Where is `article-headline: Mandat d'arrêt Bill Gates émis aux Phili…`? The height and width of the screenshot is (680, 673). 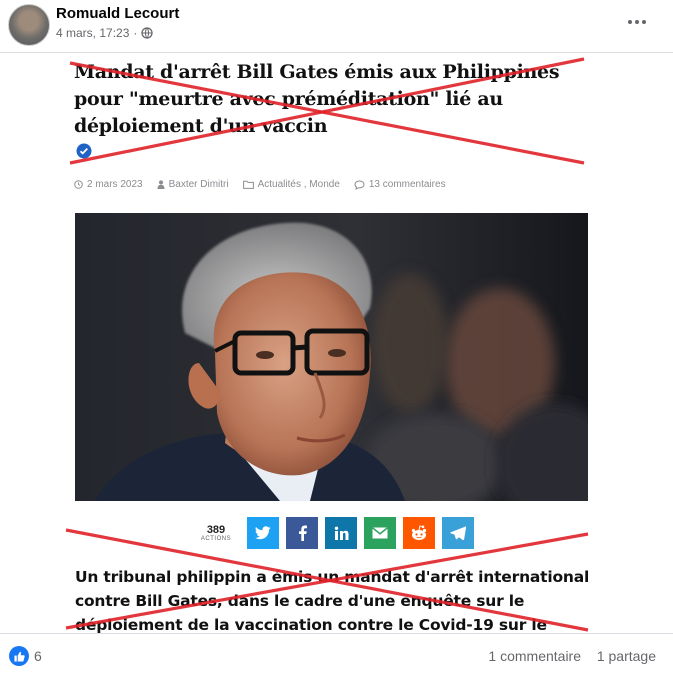
article-headline: Mandat d'arrêt Bill Gates émis aux Phili… is located at coordinates (317, 99).